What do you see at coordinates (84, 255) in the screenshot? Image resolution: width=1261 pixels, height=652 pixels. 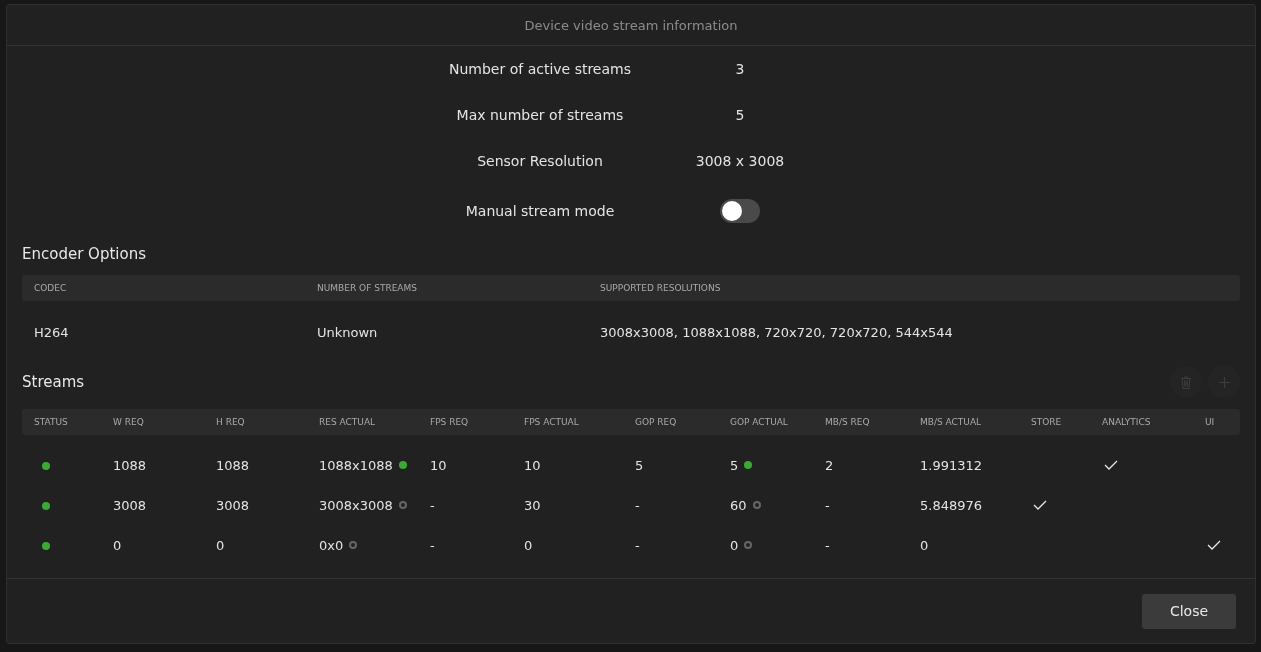 I see `section-title: Encoder Options` at bounding box center [84, 255].